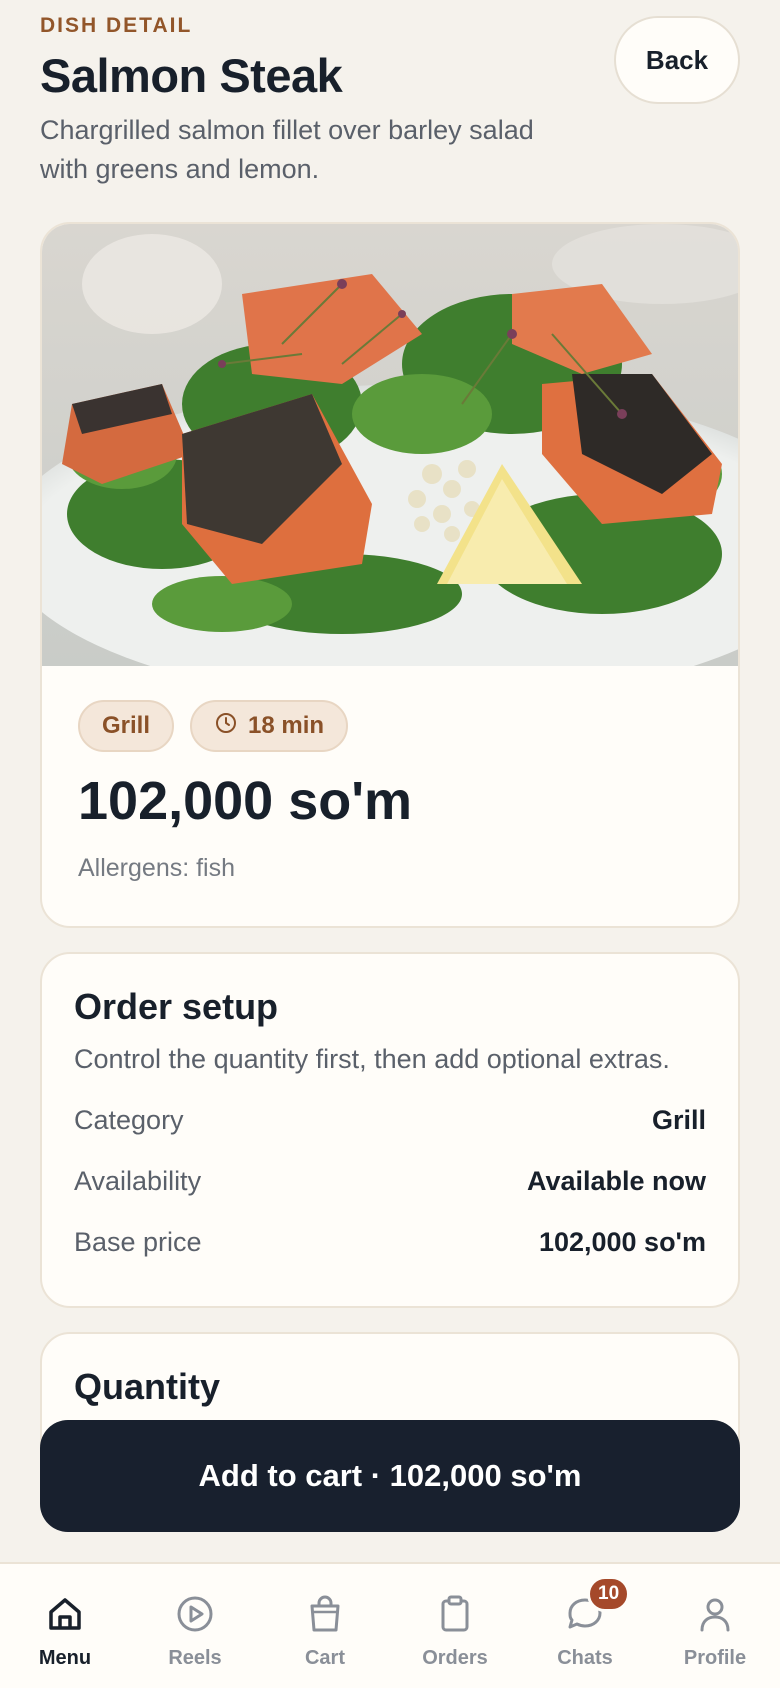 The height and width of the screenshot is (1688, 780). Describe the element at coordinates (138, 1181) in the screenshot. I see `info-key: Availability` at that location.